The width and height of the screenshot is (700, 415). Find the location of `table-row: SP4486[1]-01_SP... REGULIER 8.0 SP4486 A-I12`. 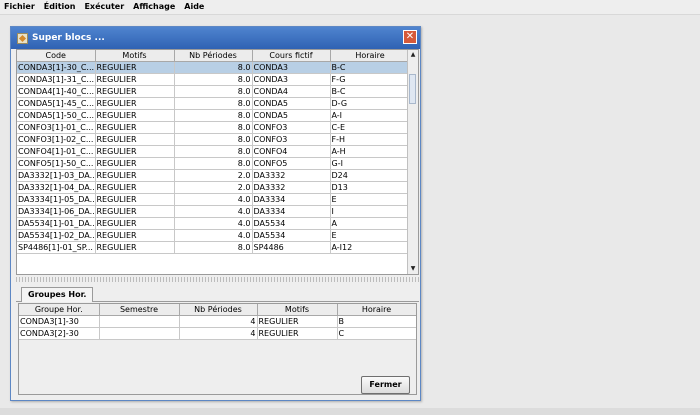

table-row: SP4486[1]-01_SP... REGULIER 8.0 SP4486 A-I12 is located at coordinates (214, 247).